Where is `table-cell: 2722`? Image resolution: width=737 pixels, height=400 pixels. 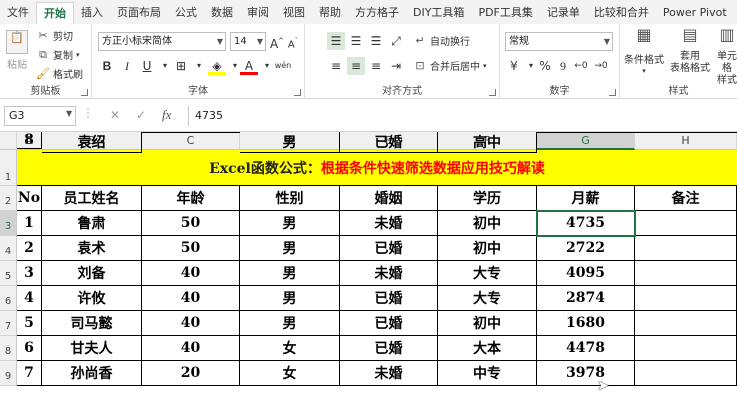
table-cell: 2722 is located at coordinates (586, 248).